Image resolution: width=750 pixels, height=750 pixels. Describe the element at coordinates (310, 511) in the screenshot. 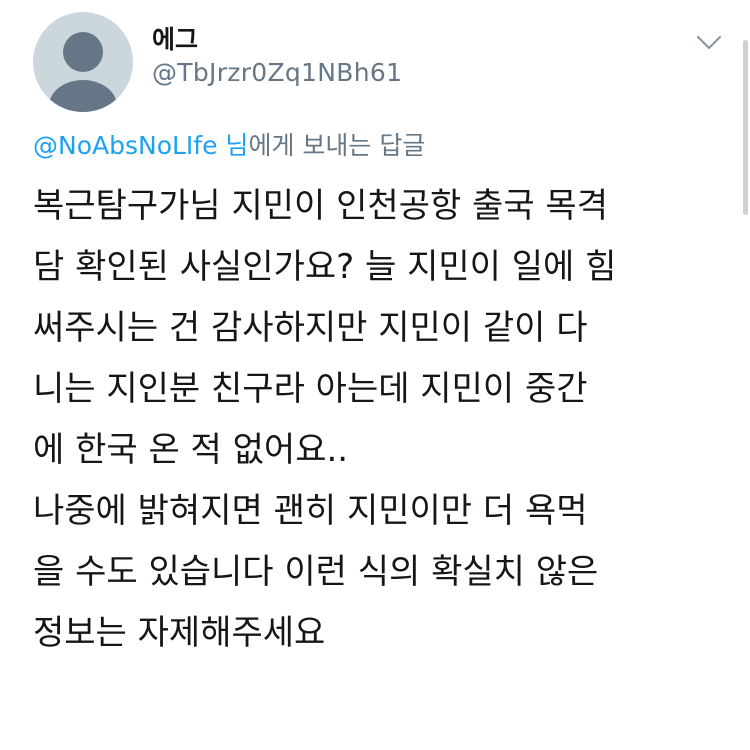

I see `tweet-text-line: 나중에 밝혀지면 괜히 지민이만 더 욕먹` at that location.